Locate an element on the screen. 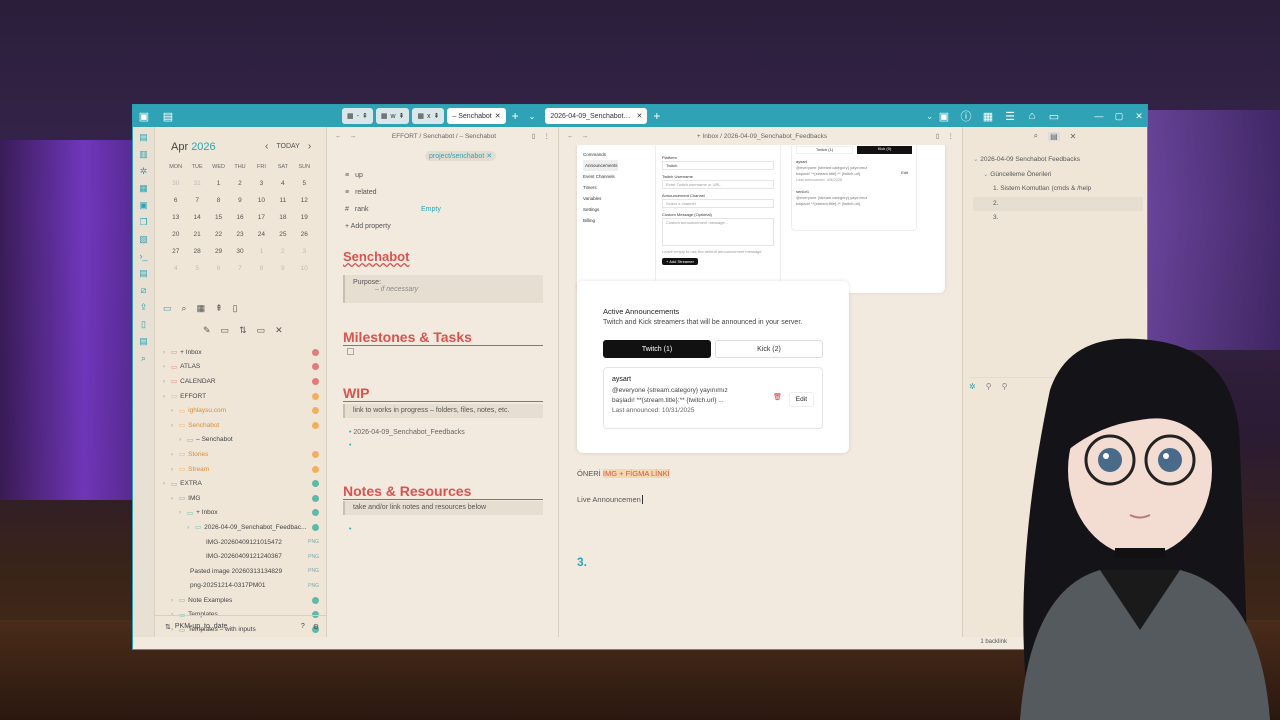 The width and height of the screenshot is (1280, 720). tab-pinned-2: ▦ w ⇞ is located at coordinates (392, 116).